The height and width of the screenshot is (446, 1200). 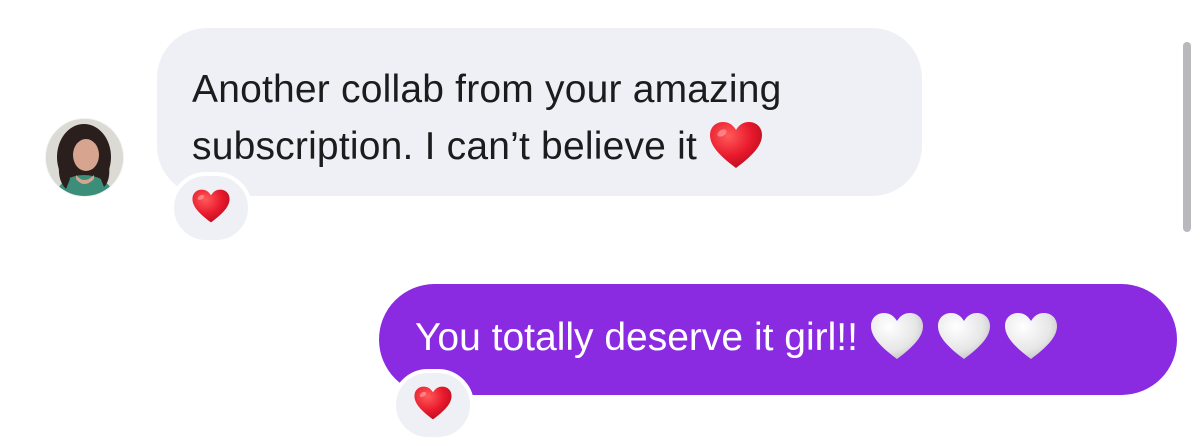 I want to click on avatar-photo-icon, so click(x=84, y=157).